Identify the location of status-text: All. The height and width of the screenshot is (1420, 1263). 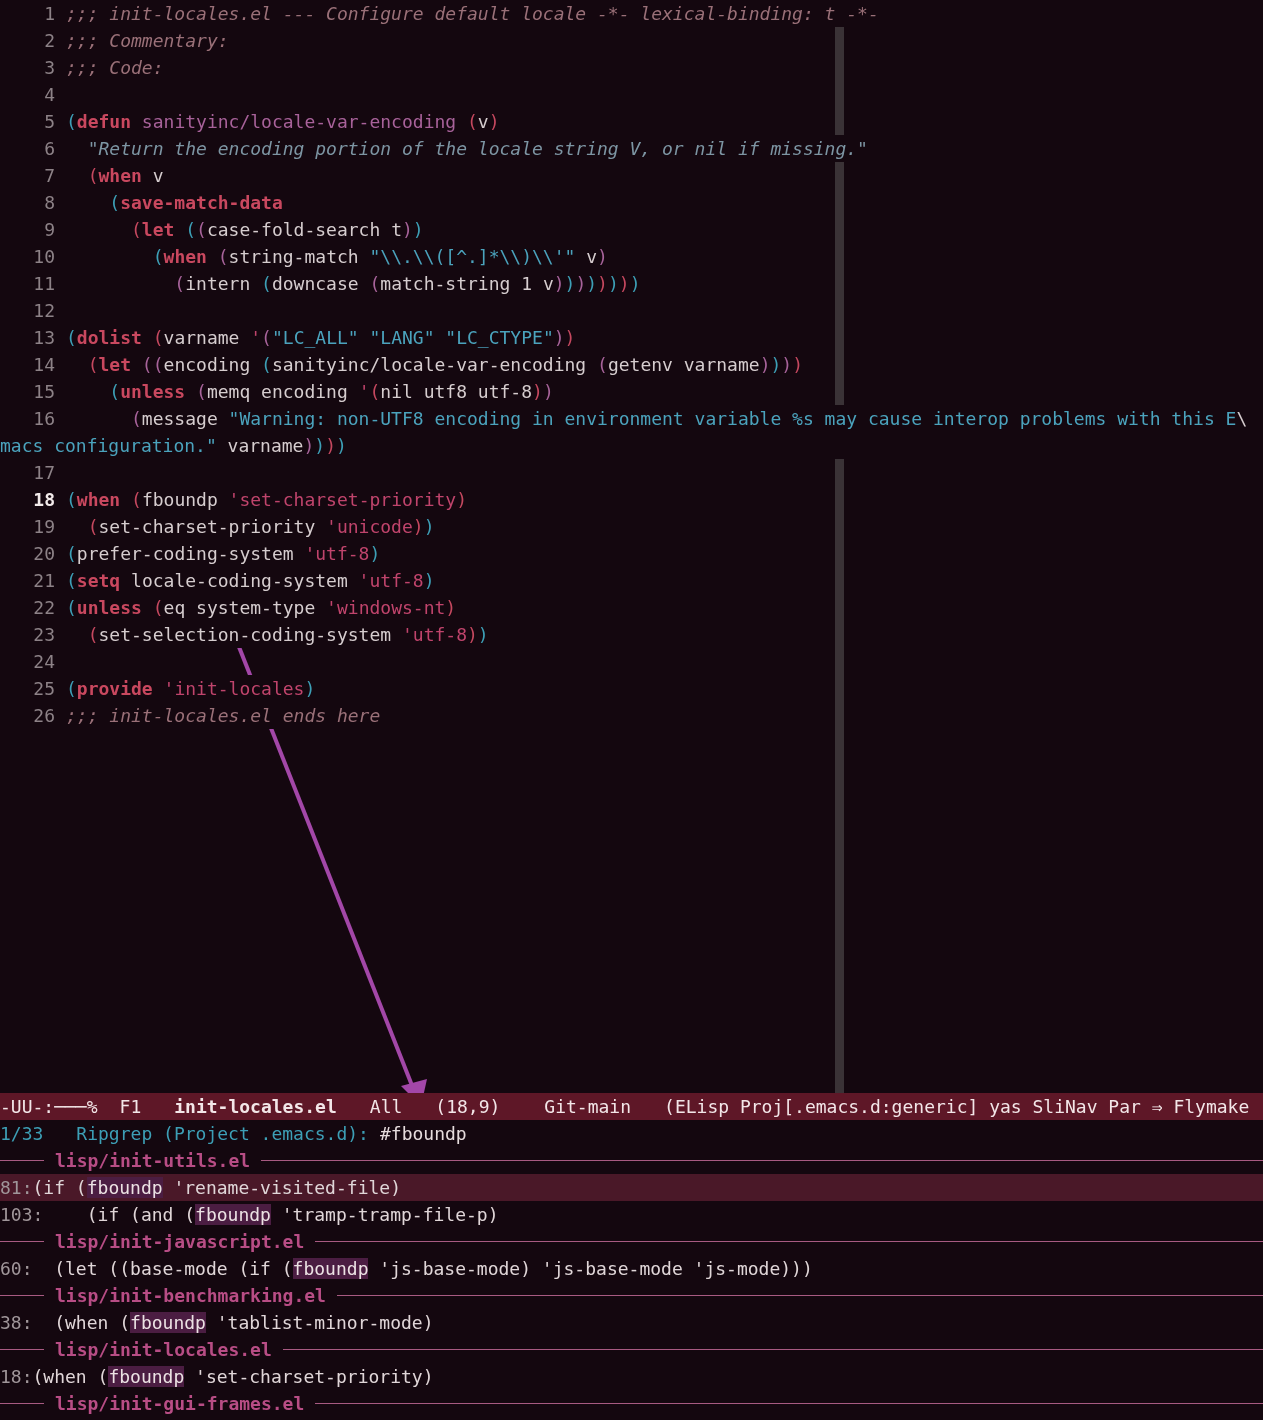
(386, 1107).